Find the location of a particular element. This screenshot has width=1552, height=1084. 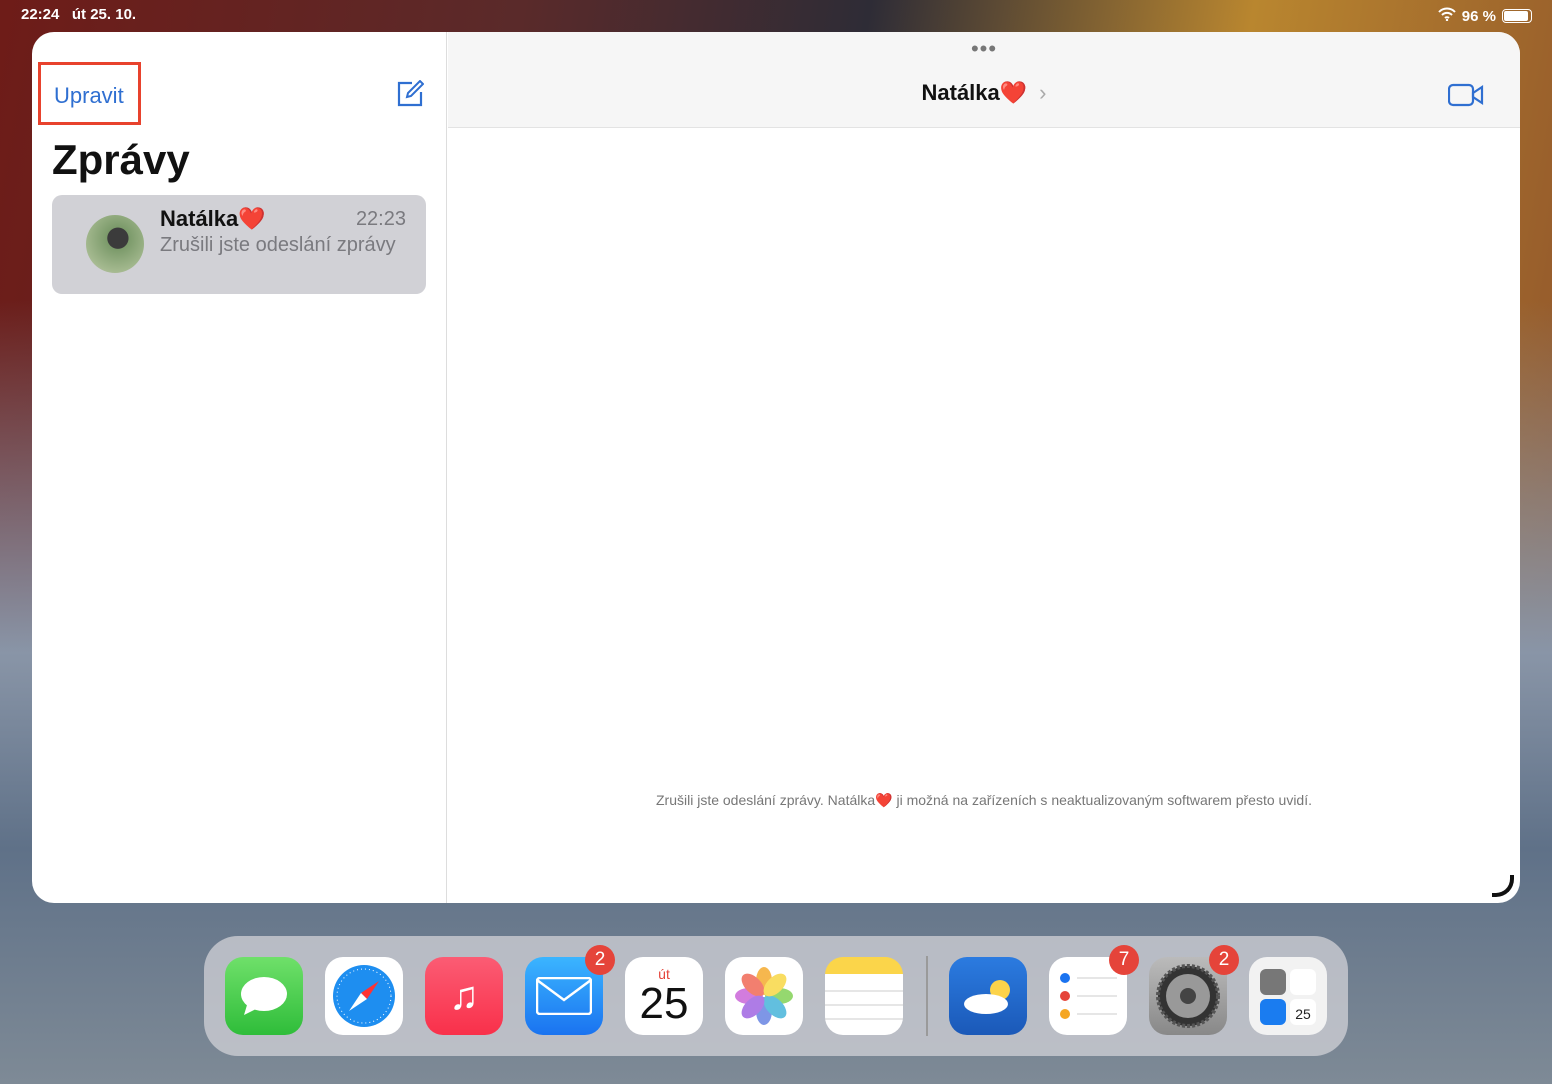

page-title: Zprávy is located at coordinates (121, 159).